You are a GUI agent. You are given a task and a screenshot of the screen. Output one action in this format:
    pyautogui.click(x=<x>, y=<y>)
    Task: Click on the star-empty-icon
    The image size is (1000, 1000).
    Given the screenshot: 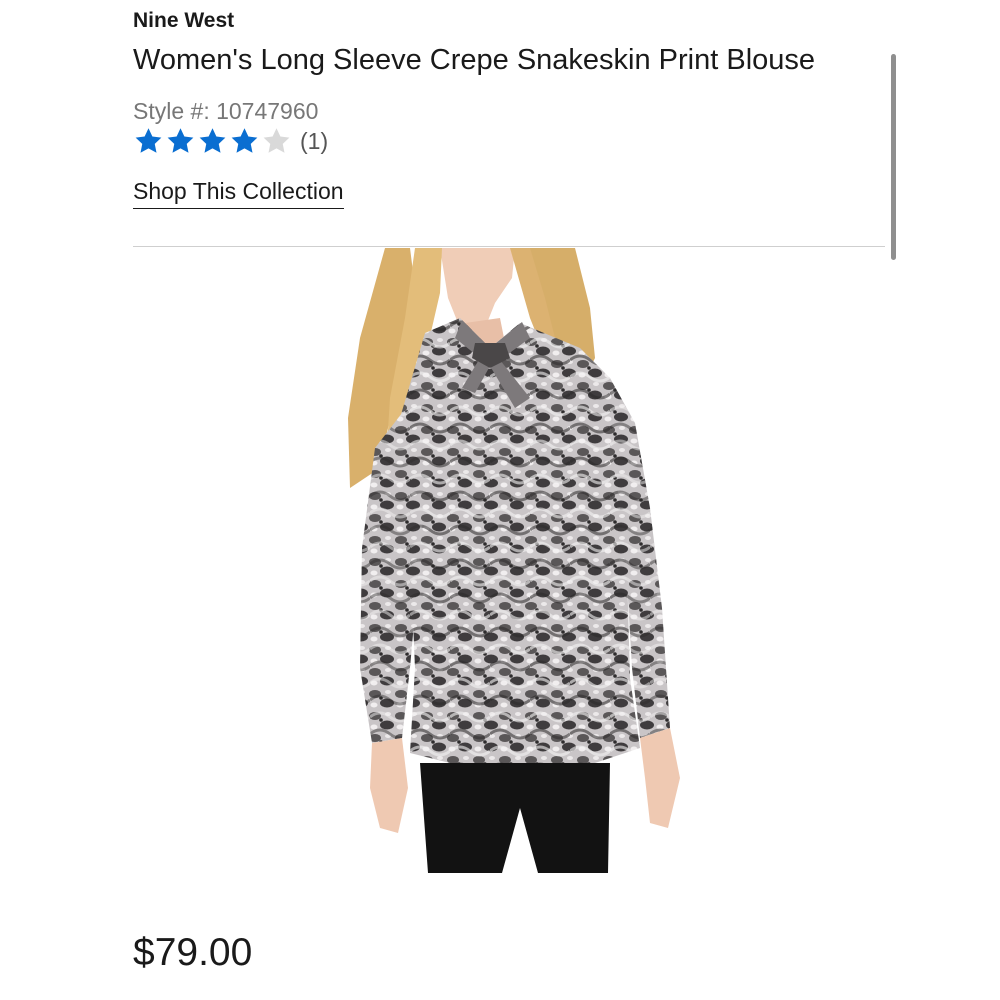 What is the action you would take?
    pyautogui.click(x=276, y=140)
    